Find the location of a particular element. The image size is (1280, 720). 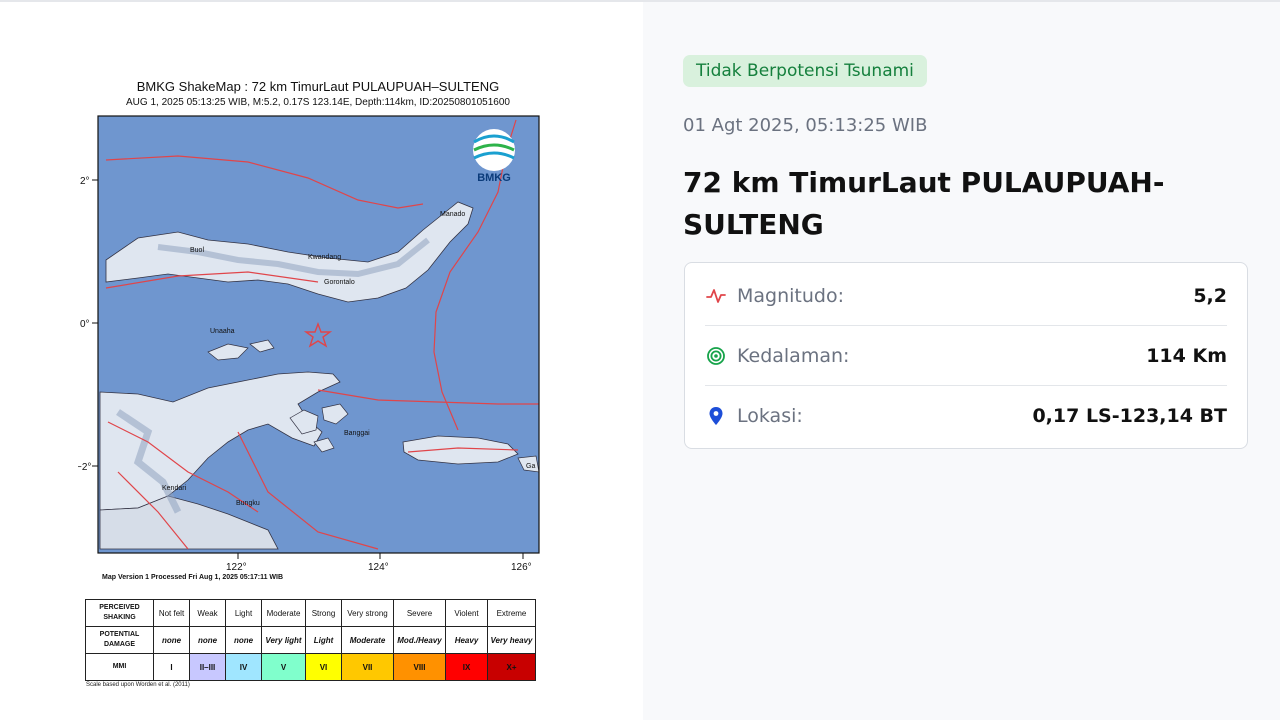

legend-cell: Heavy is located at coordinates (466, 640).